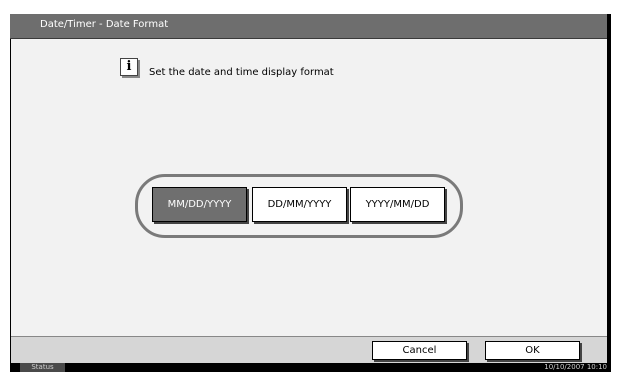  I want to click on info-icon: i, so click(129, 67).